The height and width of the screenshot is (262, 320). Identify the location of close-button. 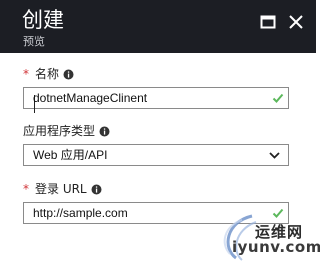
(296, 22).